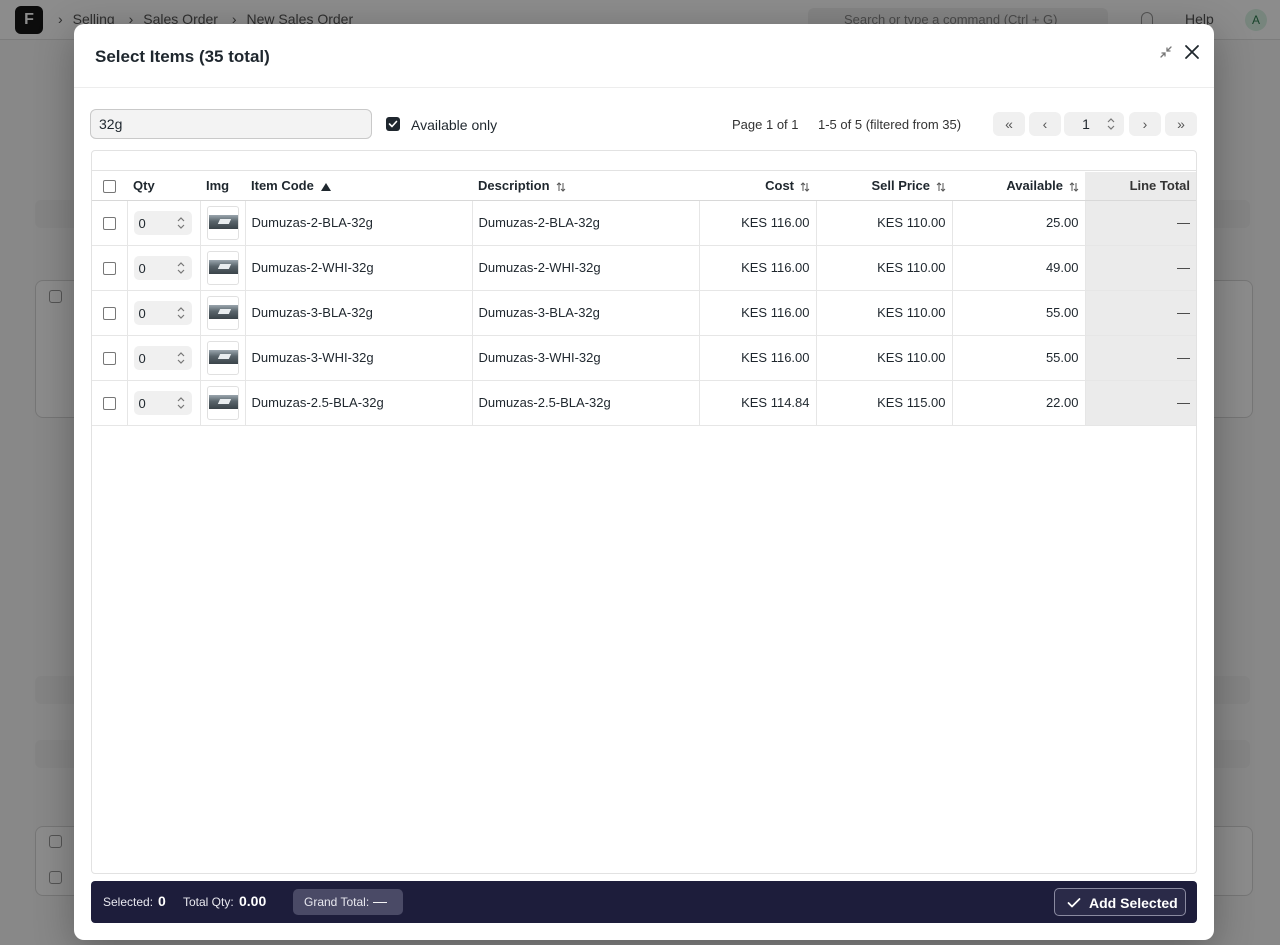 This screenshot has height=945, width=1280. Describe the element at coordinates (380, 901) in the screenshot. I see `grand-total-value: —` at that location.